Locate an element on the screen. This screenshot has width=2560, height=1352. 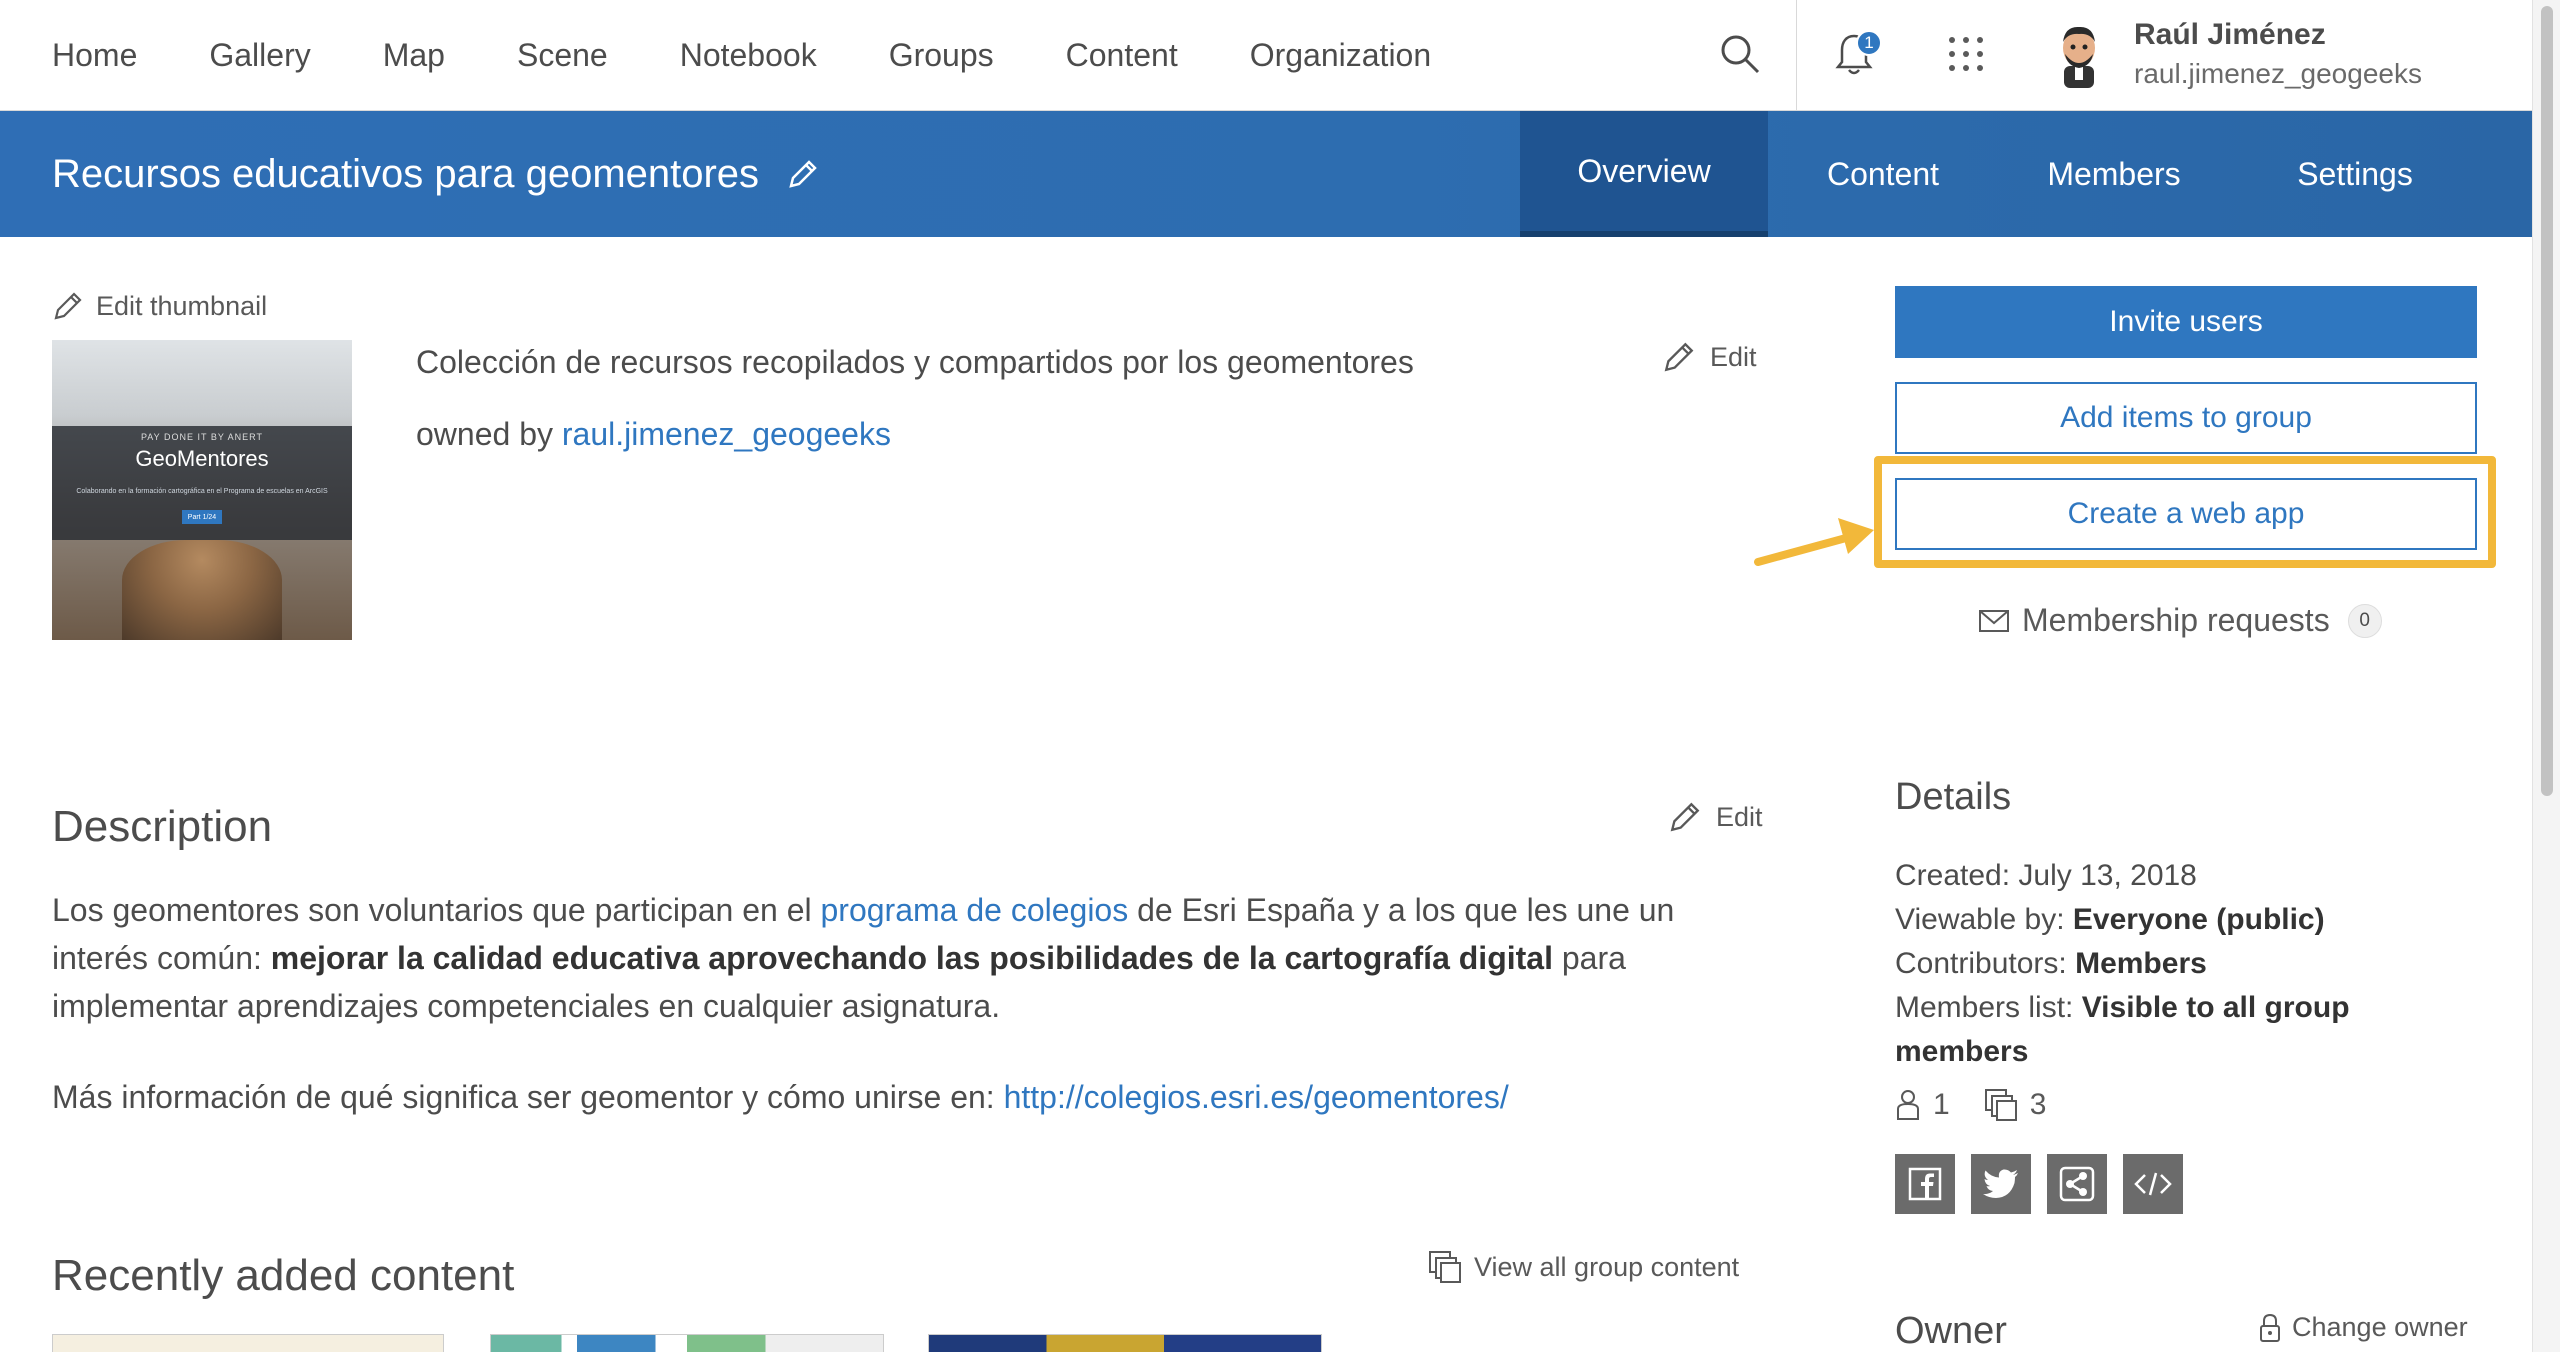
detail-label: Members list: is located at coordinates (1988, 1007).